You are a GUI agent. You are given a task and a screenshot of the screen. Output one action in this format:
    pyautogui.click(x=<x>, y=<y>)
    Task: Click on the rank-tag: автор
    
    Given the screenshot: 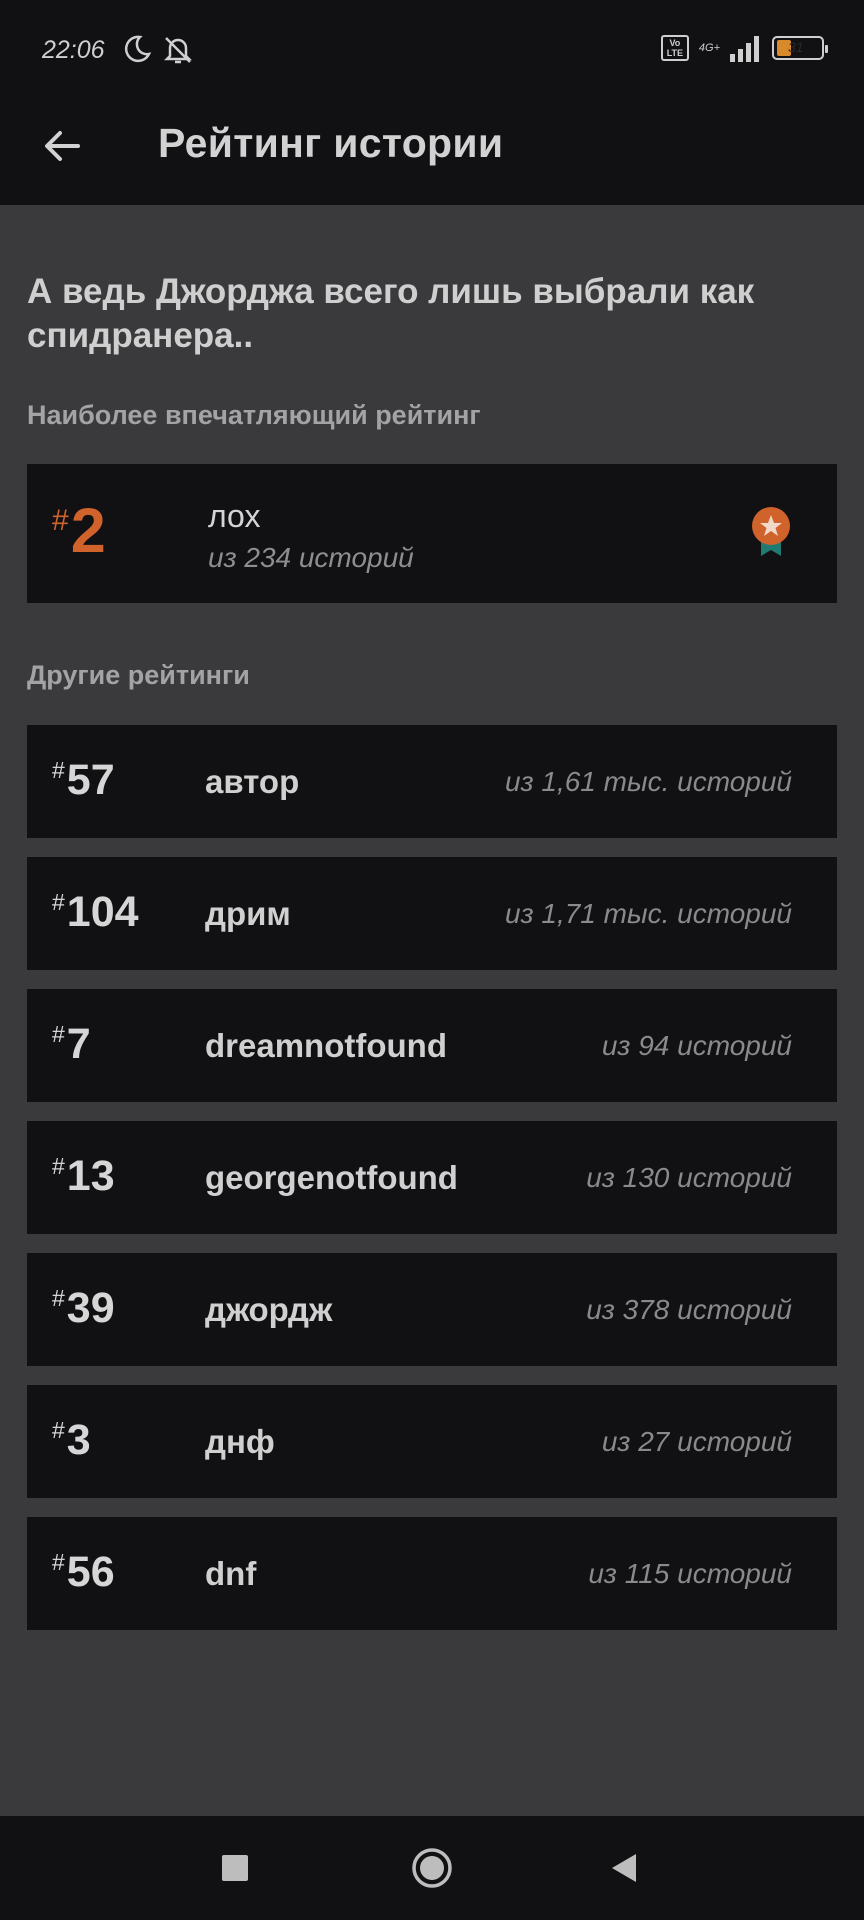 What is the action you would take?
    pyautogui.click(x=252, y=781)
    